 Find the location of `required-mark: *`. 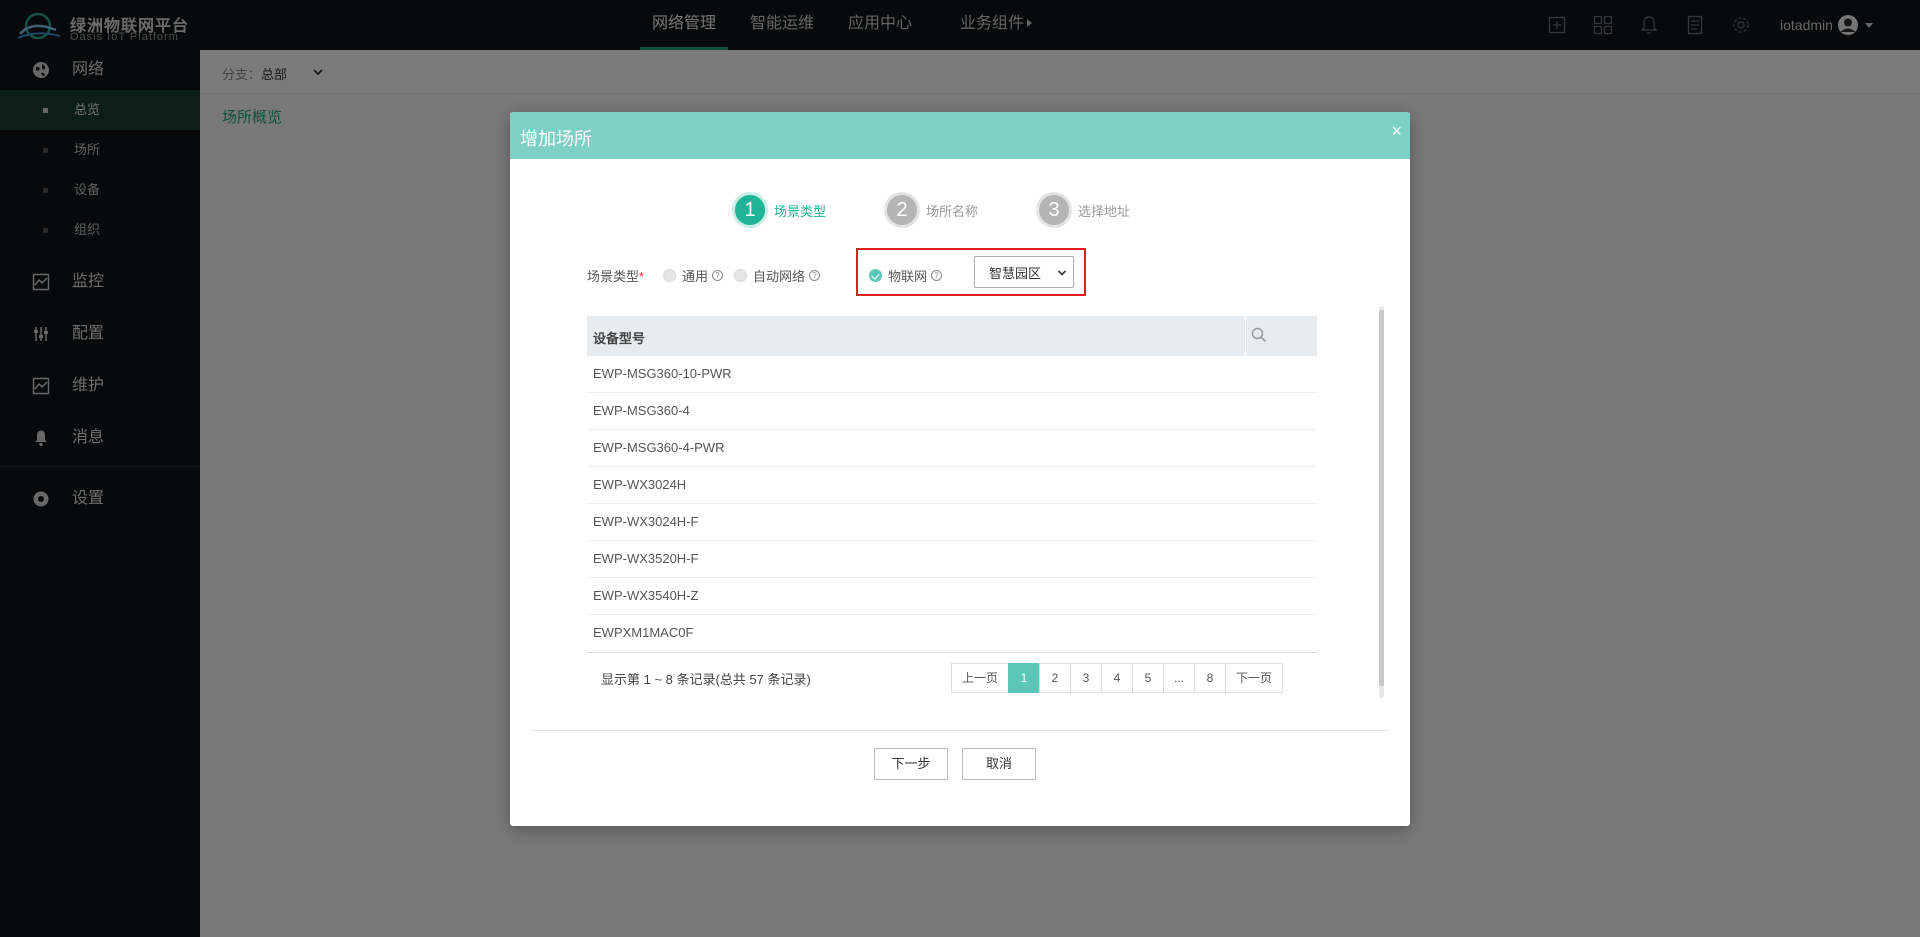

required-mark: * is located at coordinates (642, 276).